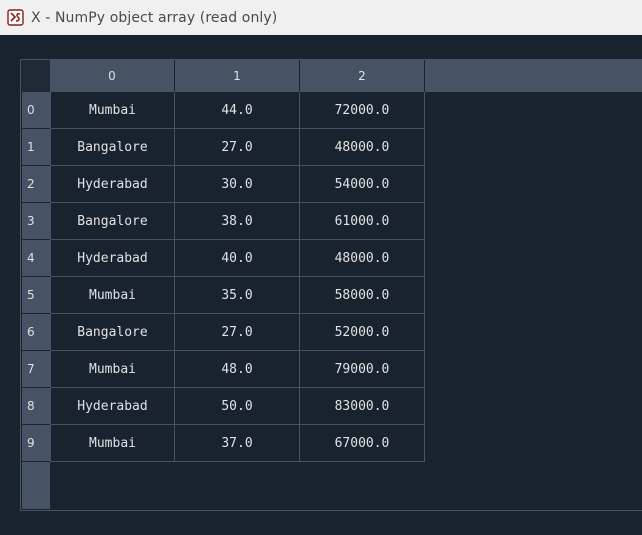  Describe the element at coordinates (112, 76) in the screenshot. I see `column-header-0: 0` at that location.